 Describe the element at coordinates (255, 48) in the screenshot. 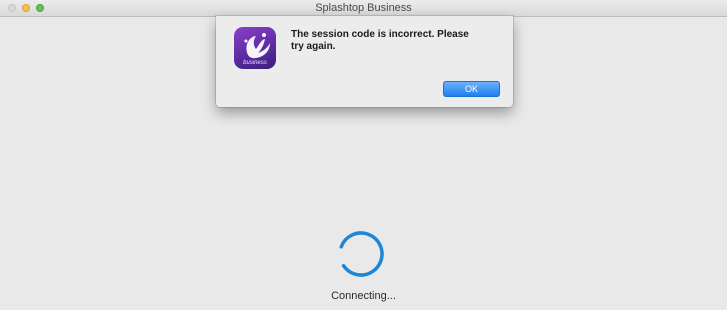

I see `splashtop-business-icon: business` at that location.